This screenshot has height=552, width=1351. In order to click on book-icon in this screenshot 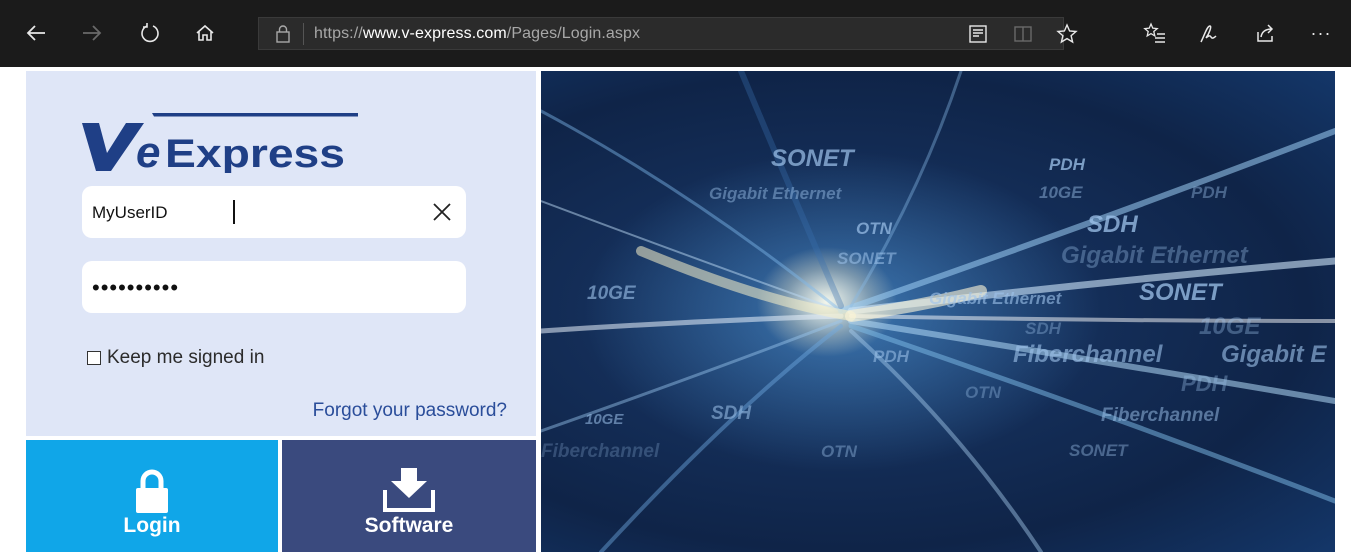, I will do `click(1023, 34)`.